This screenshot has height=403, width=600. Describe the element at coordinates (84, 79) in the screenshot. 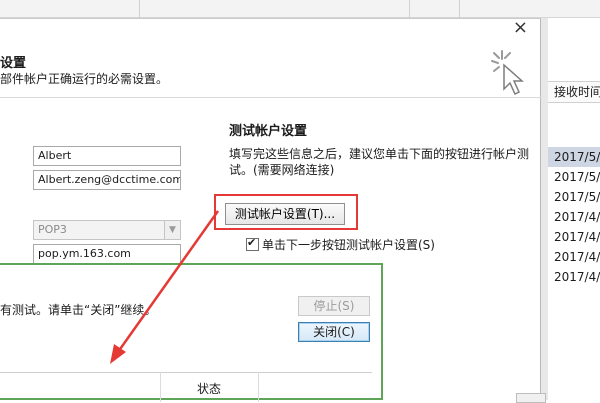

I see `dialog-subtitle: 部件帐户正确运行的必需设置。` at that location.